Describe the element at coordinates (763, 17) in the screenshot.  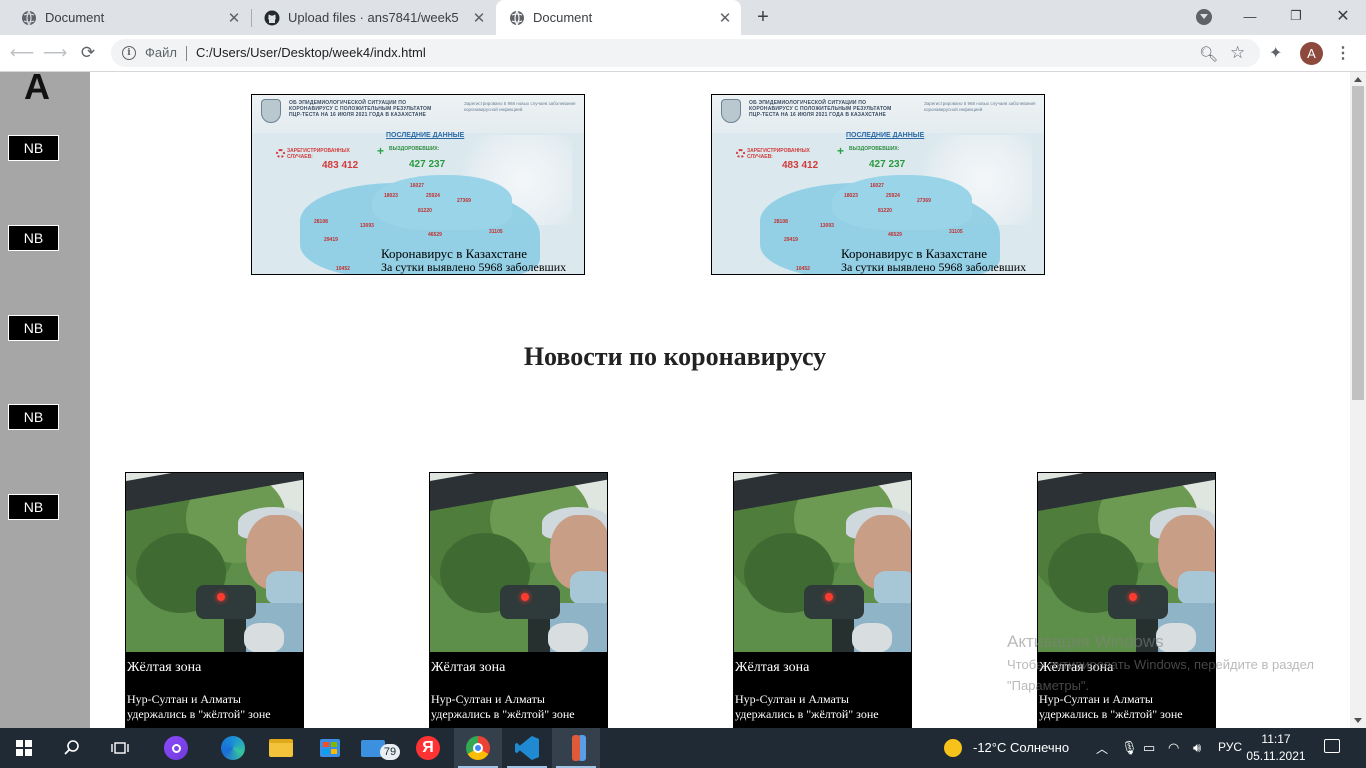
I see `new-tab-button: +` at that location.